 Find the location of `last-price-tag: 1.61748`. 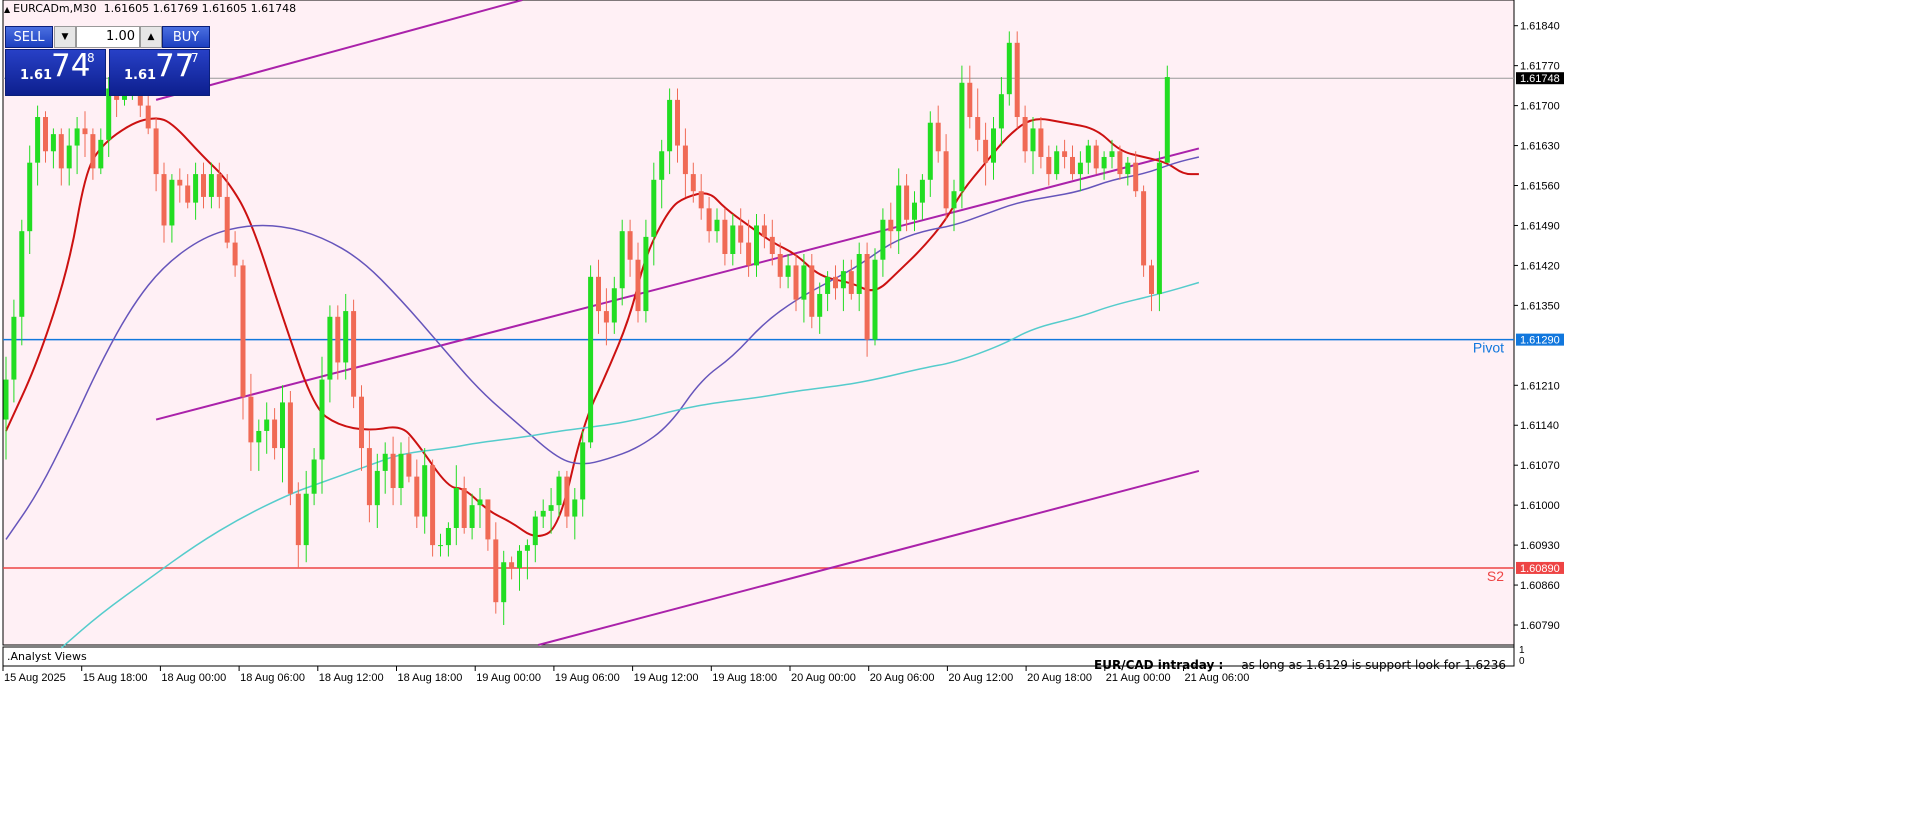

last-price-tag: 1.61748 is located at coordinates (1540, 78).